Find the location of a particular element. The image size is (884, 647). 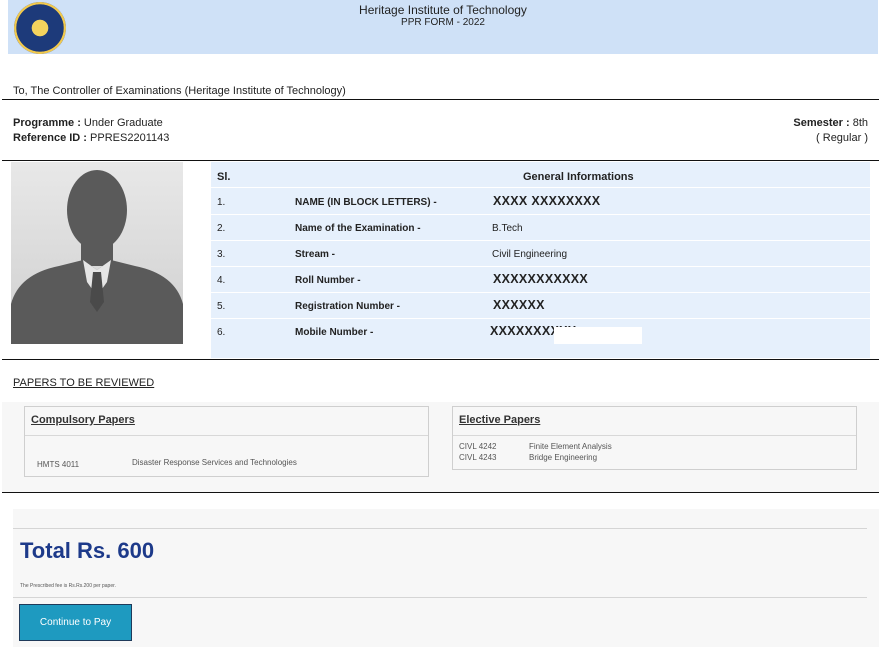

semester-label: Semester : is located at coordinates (821, 123).